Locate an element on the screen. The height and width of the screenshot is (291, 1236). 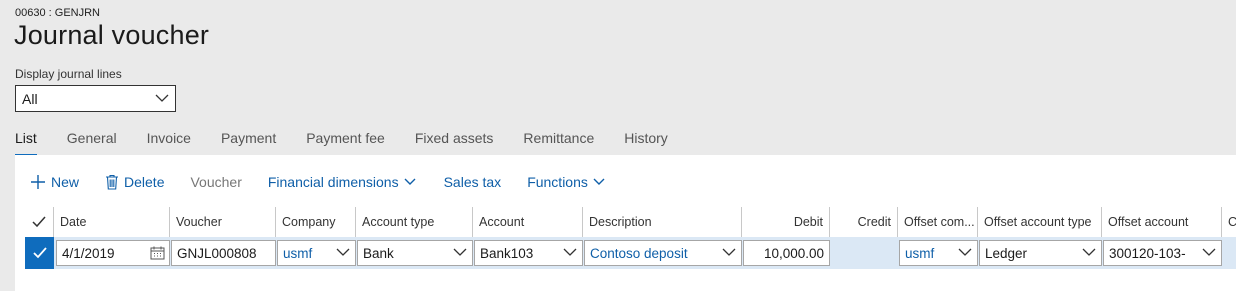
column-header-date: Date is located at coordinates (112, 222).